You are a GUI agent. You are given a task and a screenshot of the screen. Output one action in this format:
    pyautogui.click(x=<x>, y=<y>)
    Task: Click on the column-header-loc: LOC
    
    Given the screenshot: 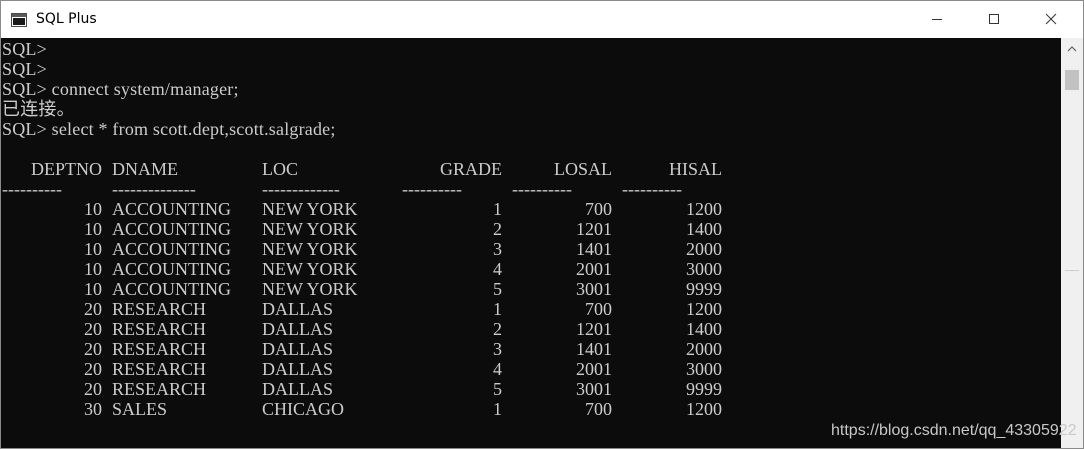 What is the action you would take?
    pyautogui.click(x=280, y=169)
    